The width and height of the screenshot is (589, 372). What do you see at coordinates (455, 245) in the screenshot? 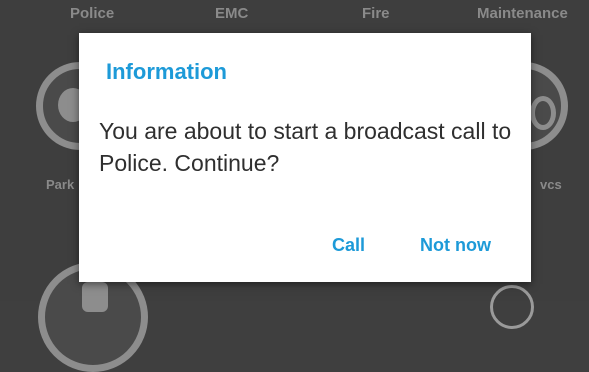
I see `not-now-button: Not now` at bounding box center [455, 245].